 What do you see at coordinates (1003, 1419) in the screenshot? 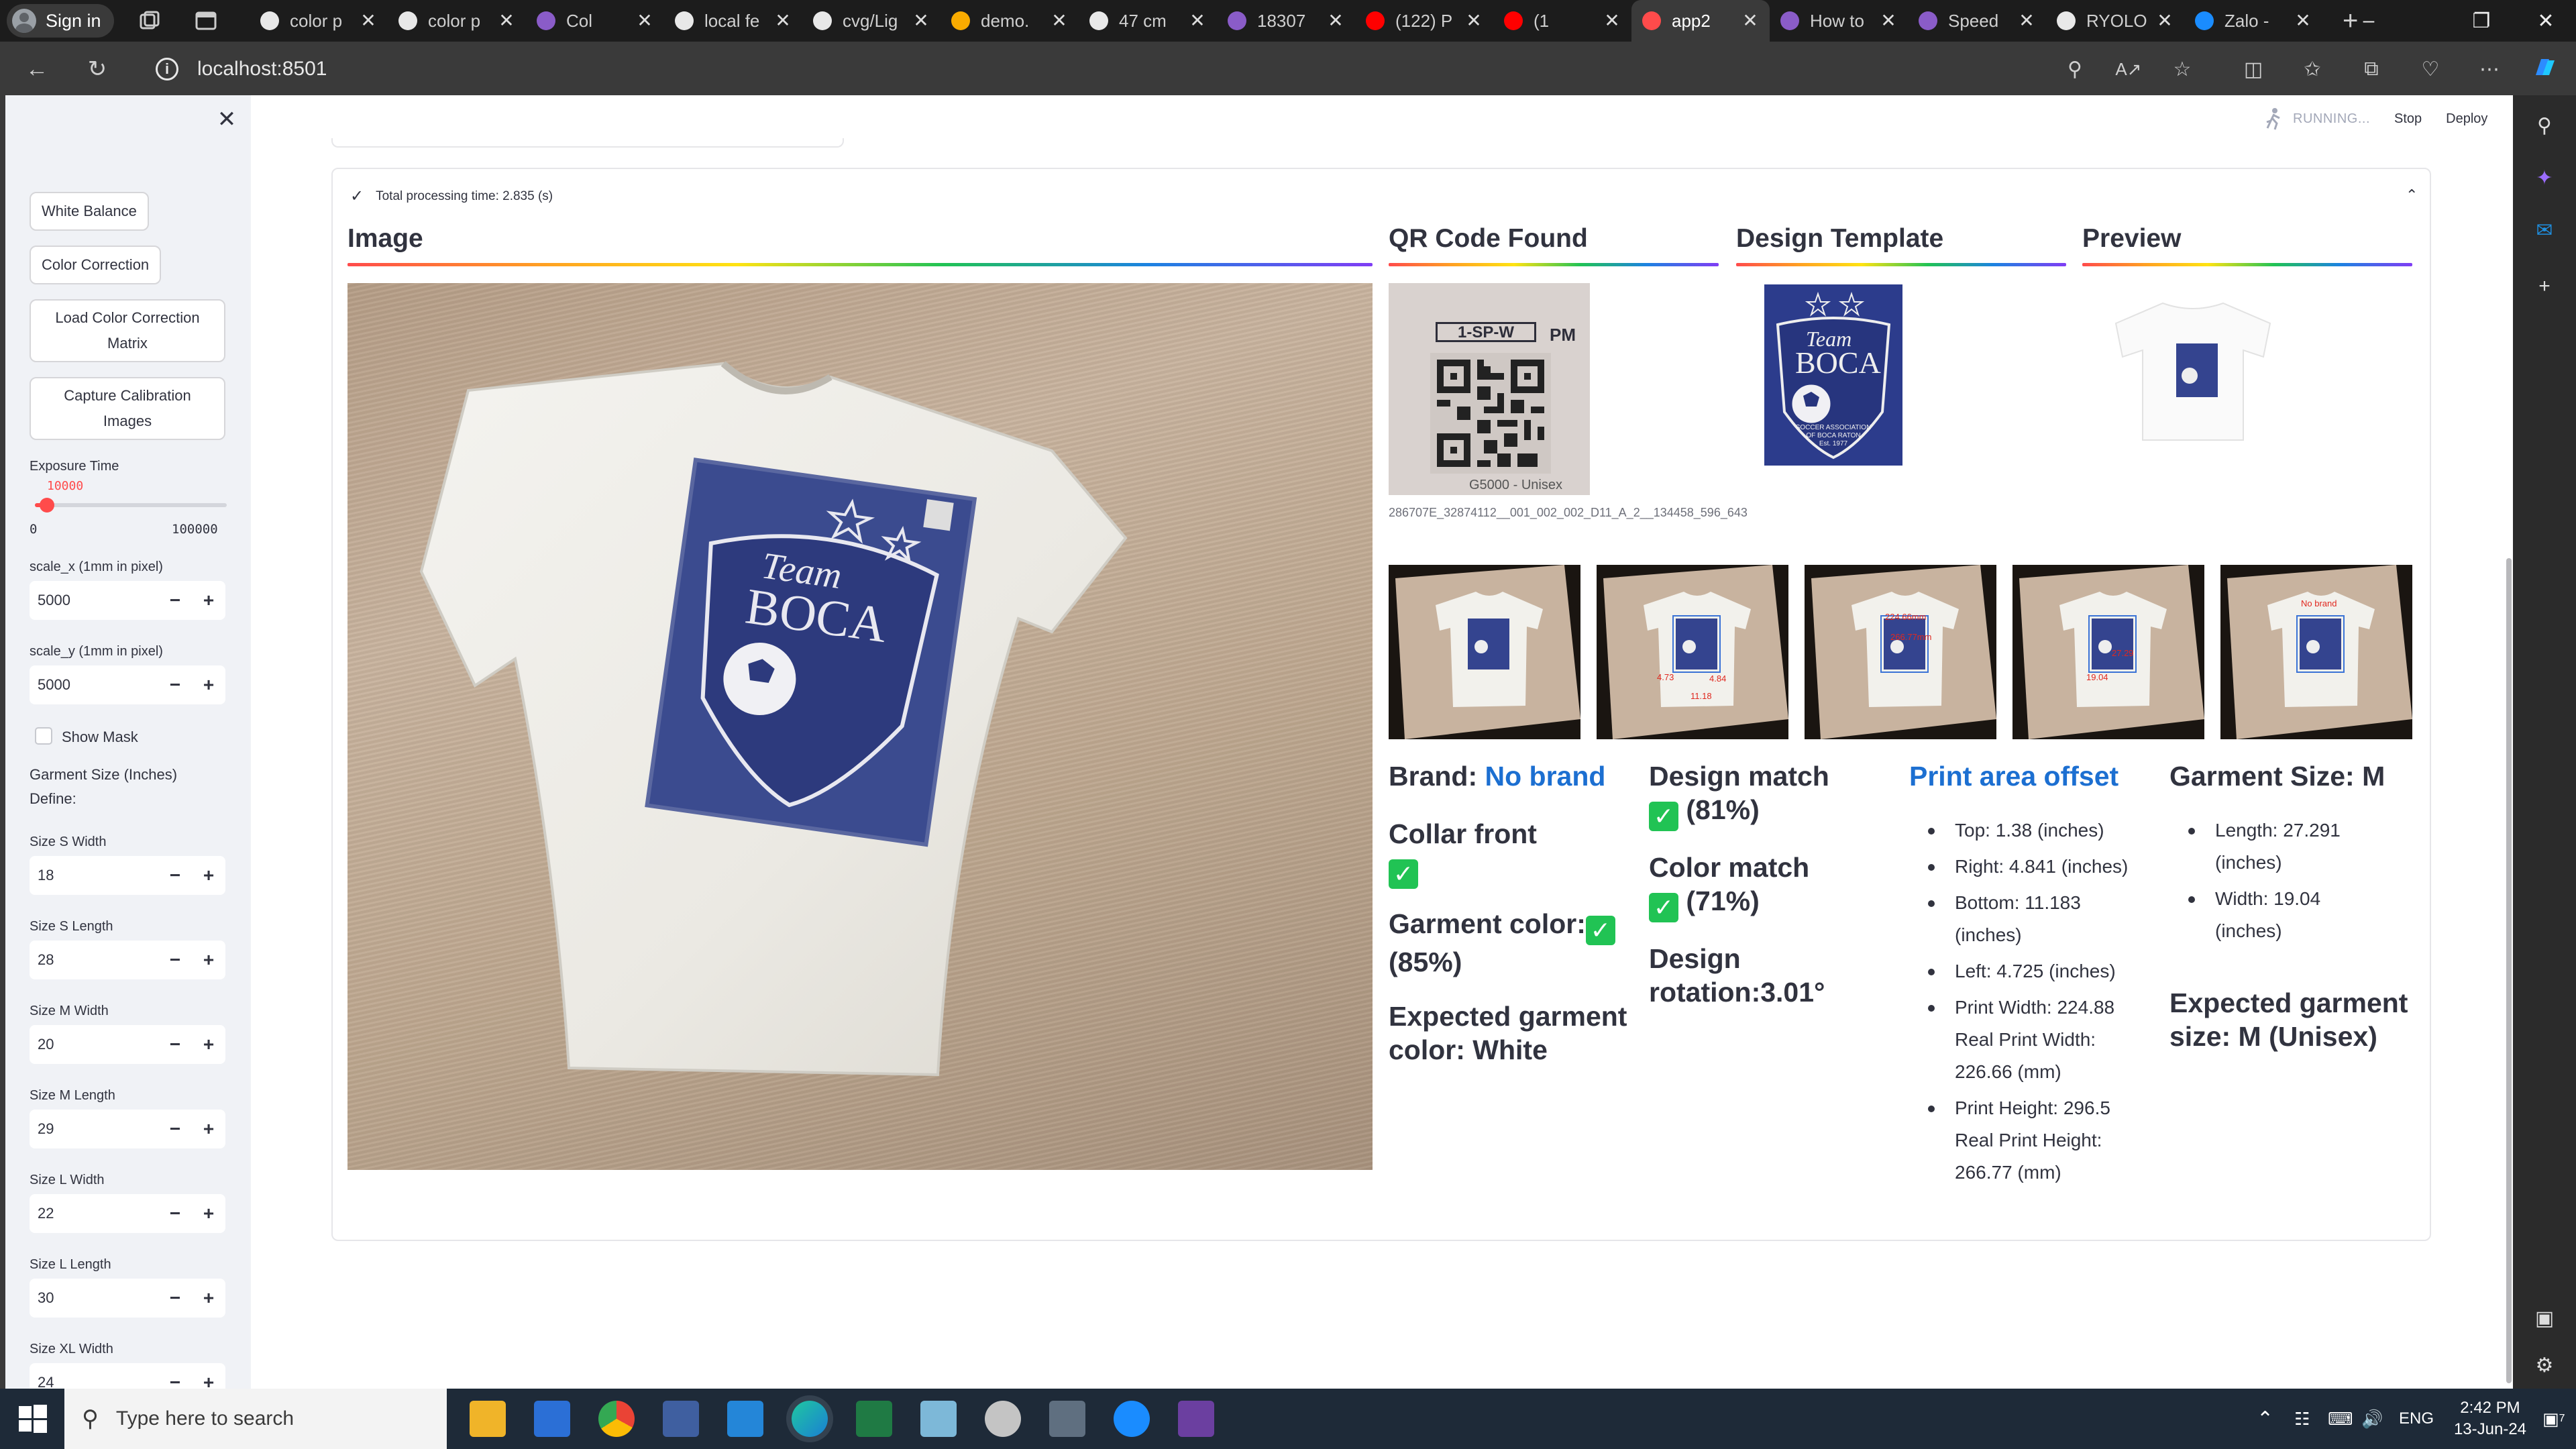
I see `paint-icon` at bounding box center [1003, 1419].